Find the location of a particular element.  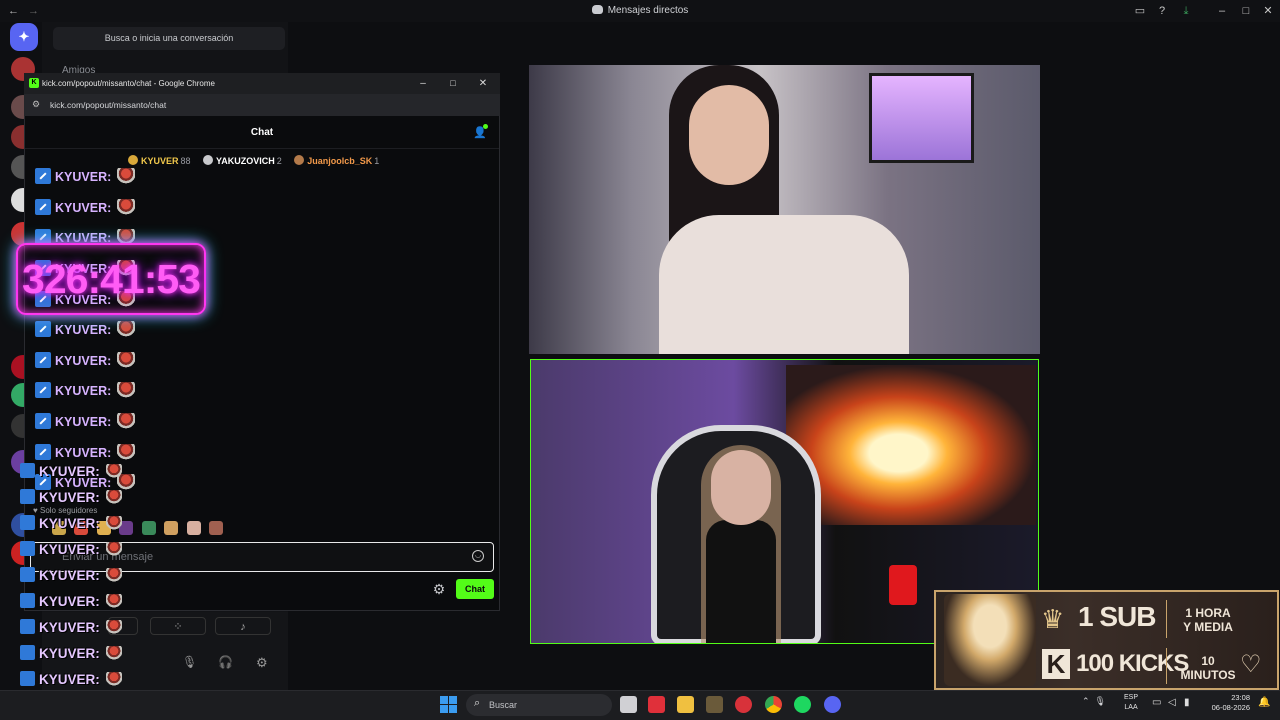

taskbar-search-box is located at coordinates (539, 705).